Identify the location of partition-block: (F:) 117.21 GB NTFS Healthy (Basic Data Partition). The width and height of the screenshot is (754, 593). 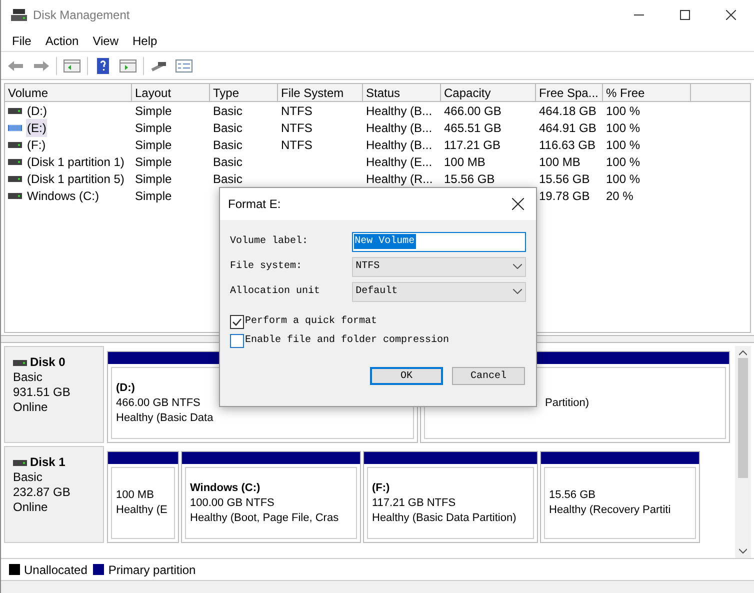
(450, 497).